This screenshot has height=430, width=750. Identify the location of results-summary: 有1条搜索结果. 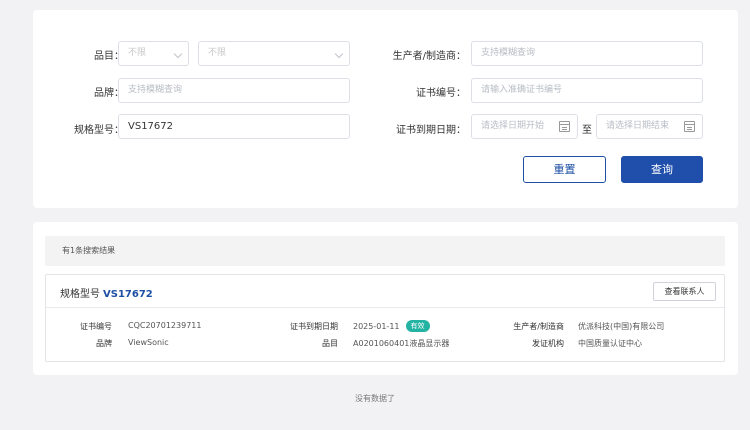
(385, 251).